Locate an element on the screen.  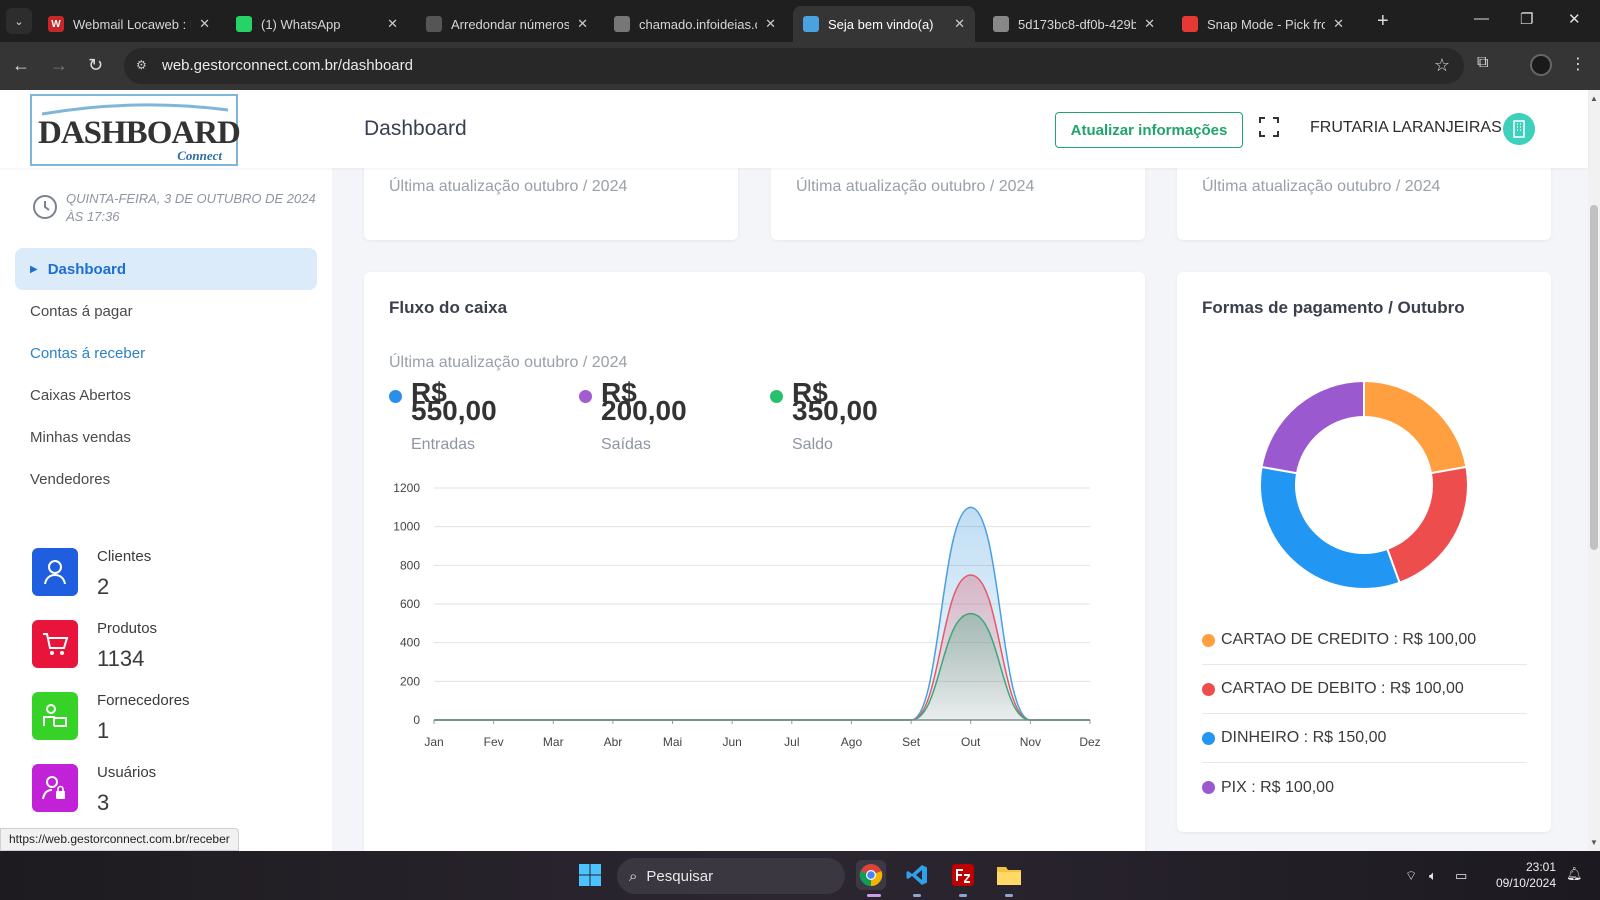
new-tab-plus-icon: + is located at coordinates (1383, 21).